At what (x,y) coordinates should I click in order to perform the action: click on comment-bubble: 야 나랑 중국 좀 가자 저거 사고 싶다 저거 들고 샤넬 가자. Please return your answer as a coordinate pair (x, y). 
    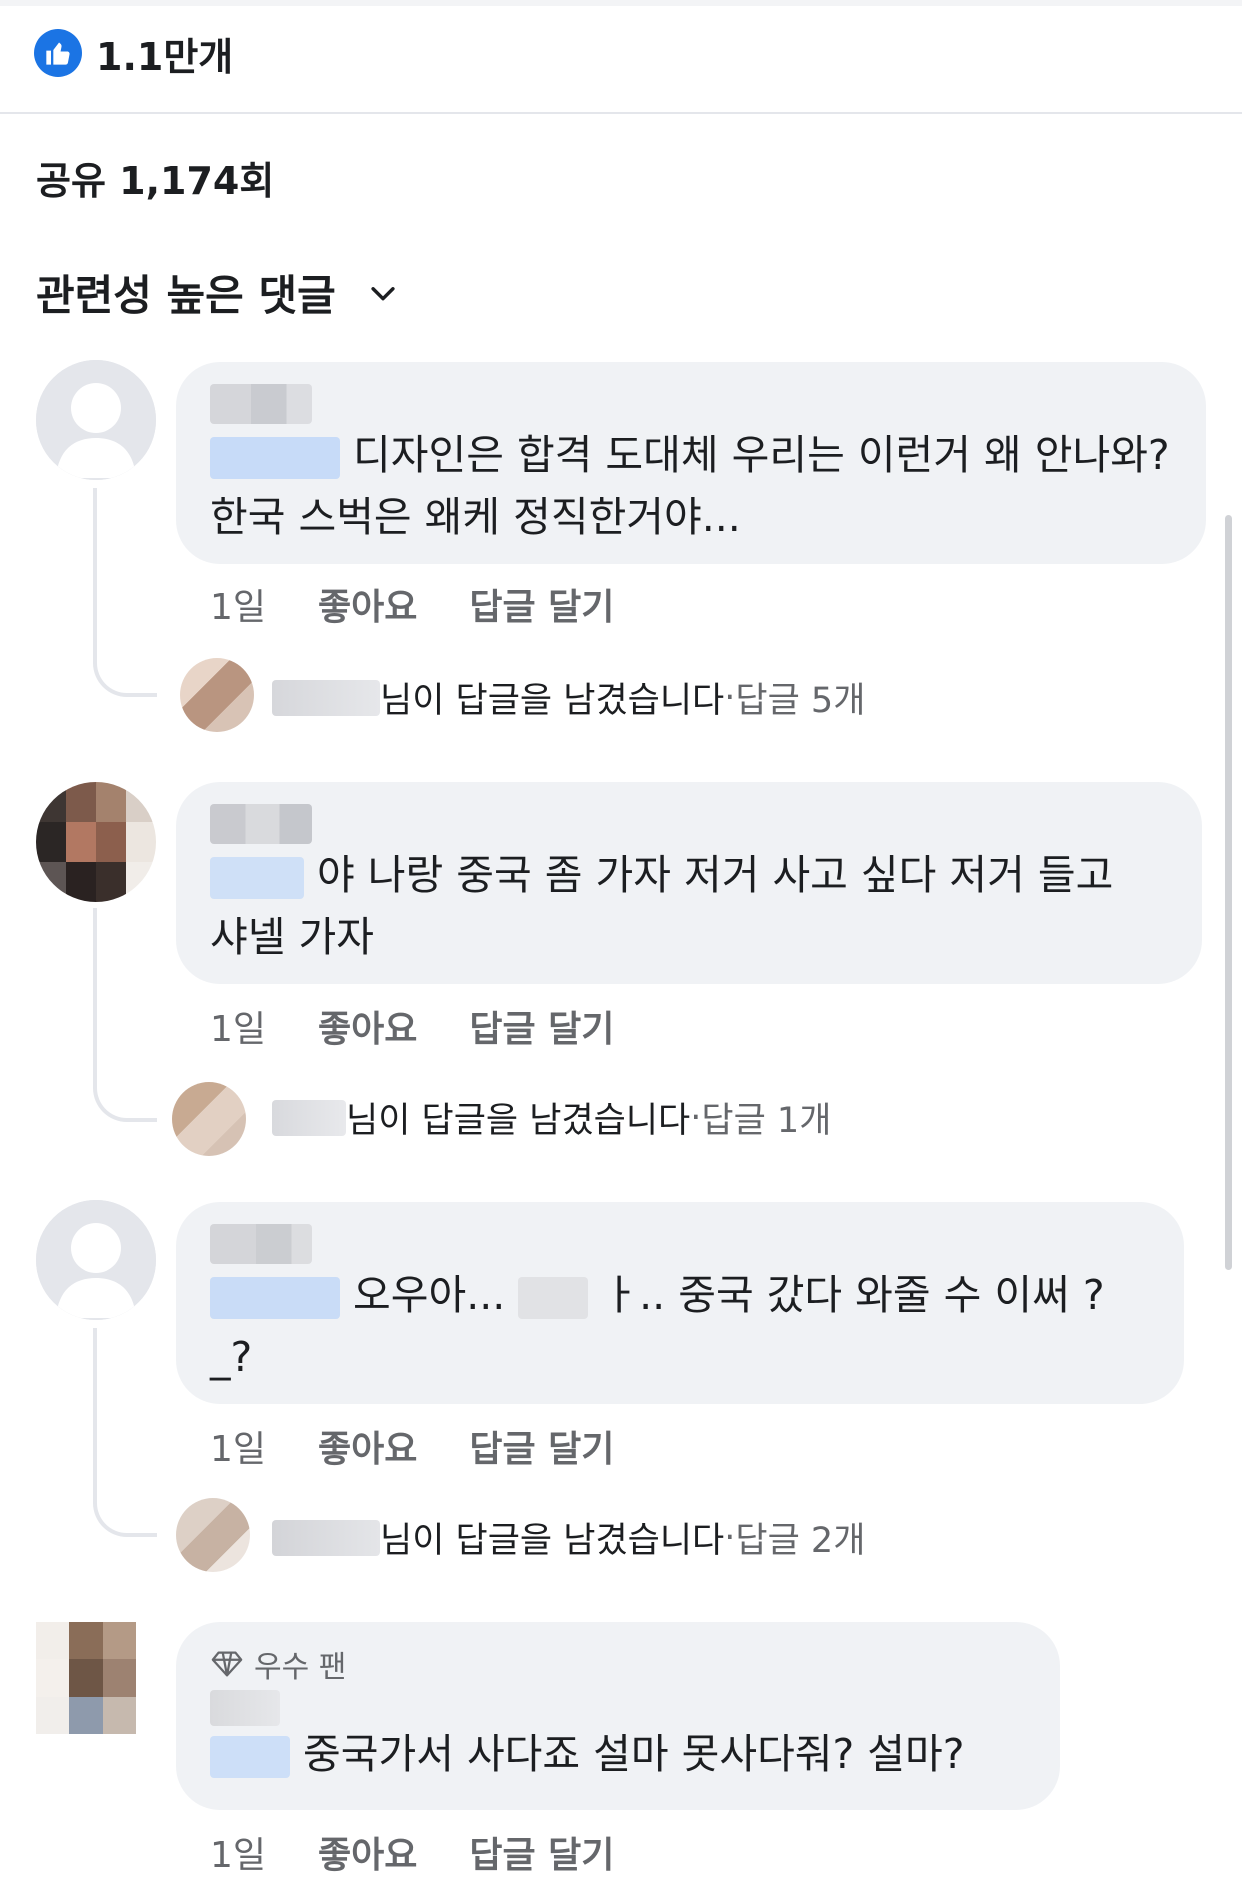
    Looking at the image, I should click on (689, 883).